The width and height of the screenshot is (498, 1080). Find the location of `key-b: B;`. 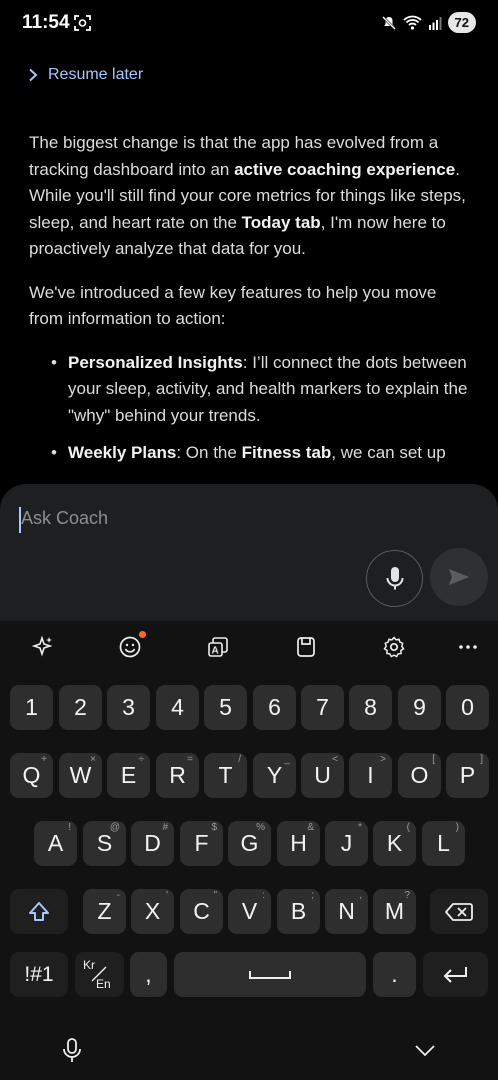

key-b: B; is located at coordinates (298, 911).